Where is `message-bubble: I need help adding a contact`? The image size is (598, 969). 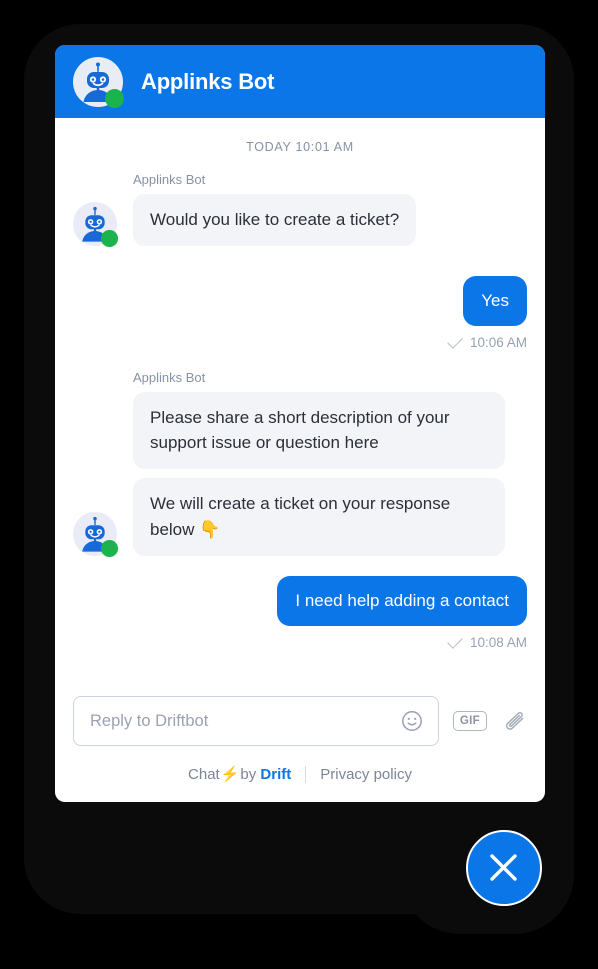 message-bubble: I need help adding a contact is located at coordinates (402, 600).